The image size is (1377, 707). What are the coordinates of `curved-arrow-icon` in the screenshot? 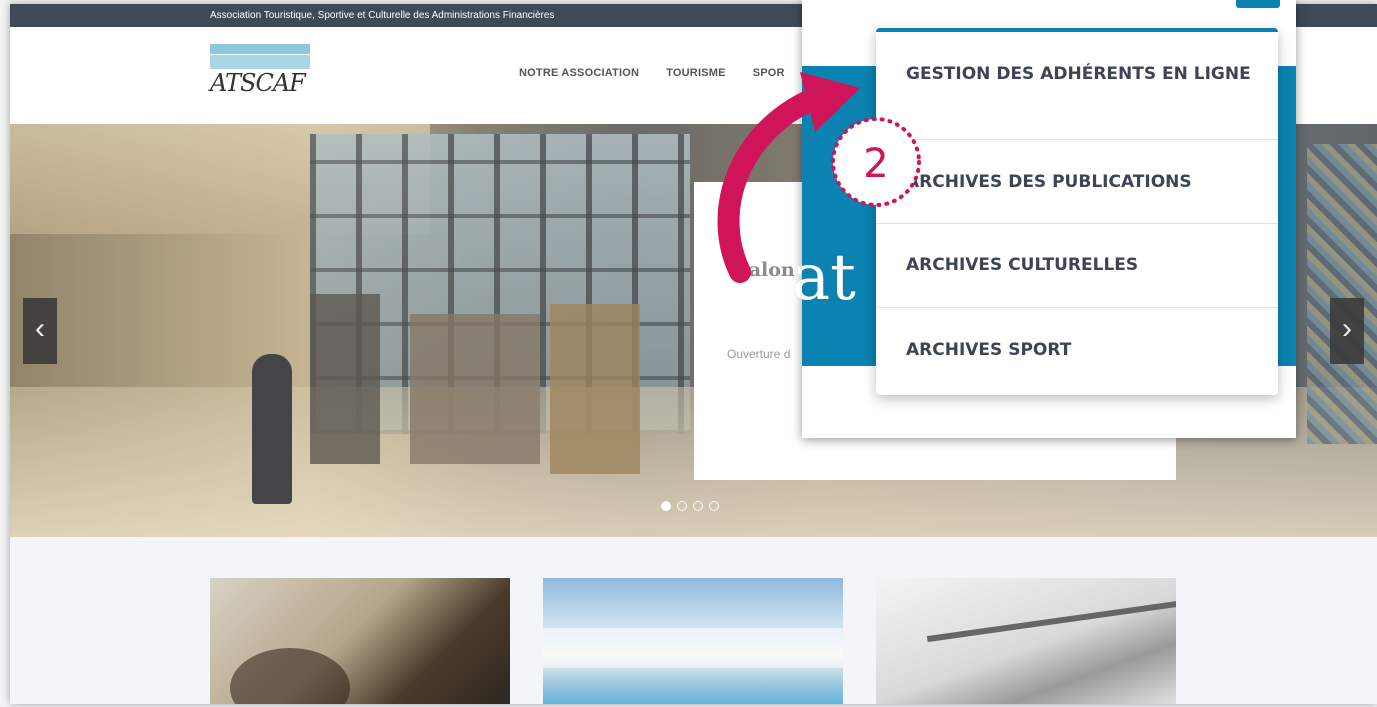 It's located at (771, 185).